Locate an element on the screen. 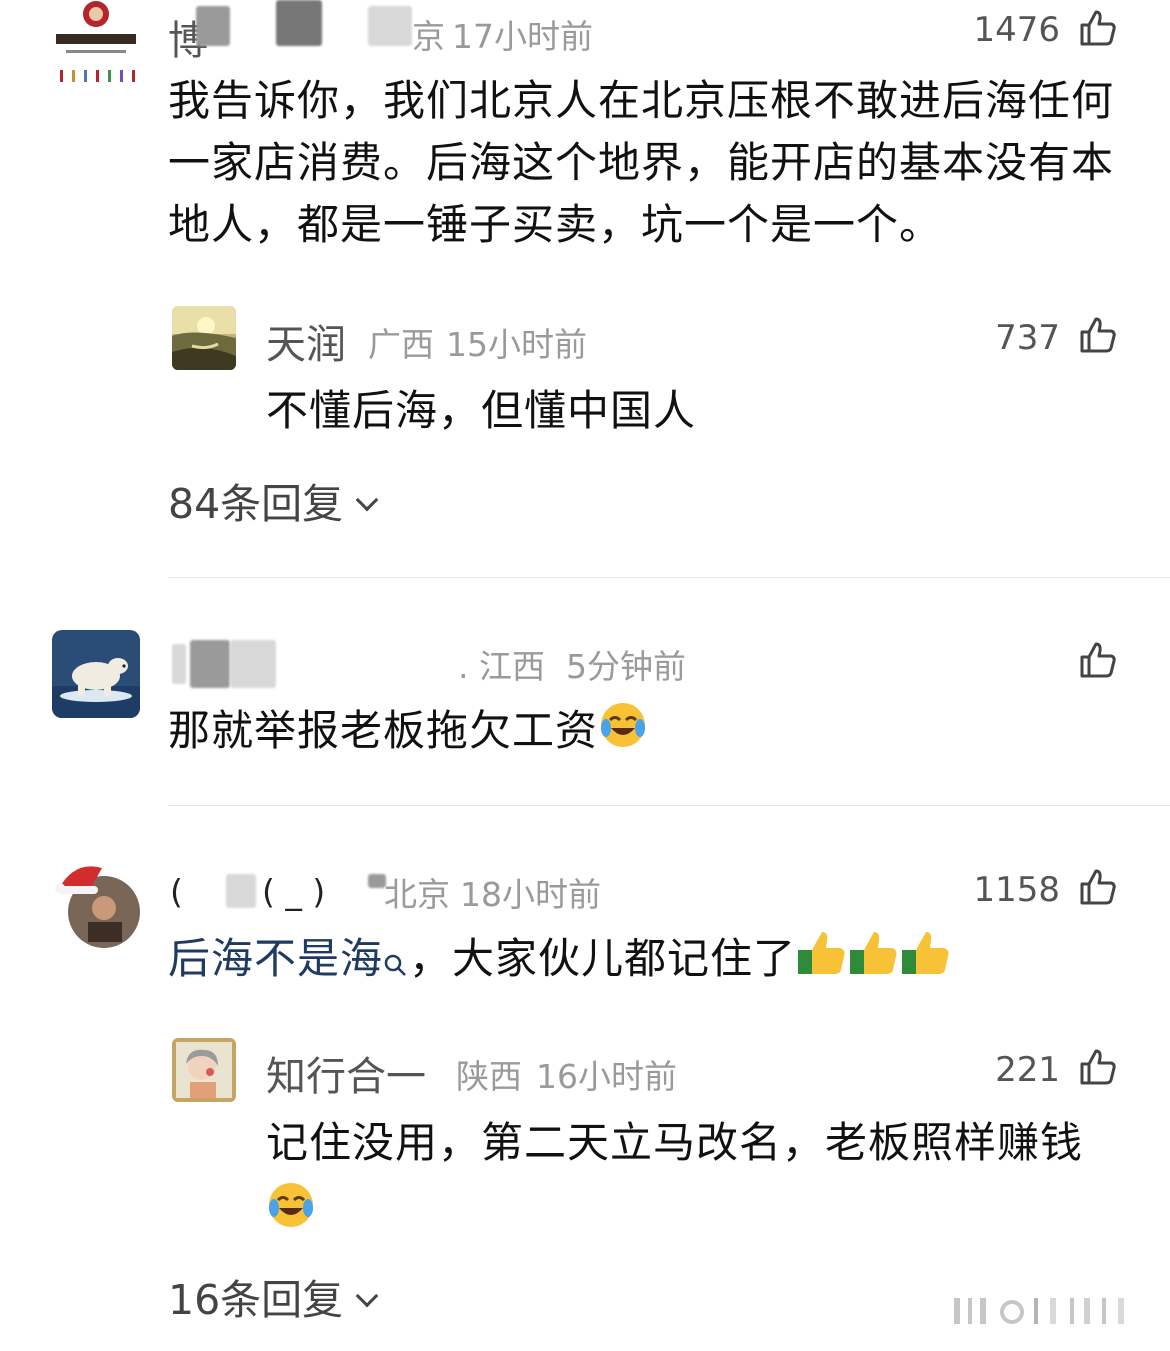 This screenshot has width=1170, height=1351. reply-location: 广西 is located at coordinates (401, 344).